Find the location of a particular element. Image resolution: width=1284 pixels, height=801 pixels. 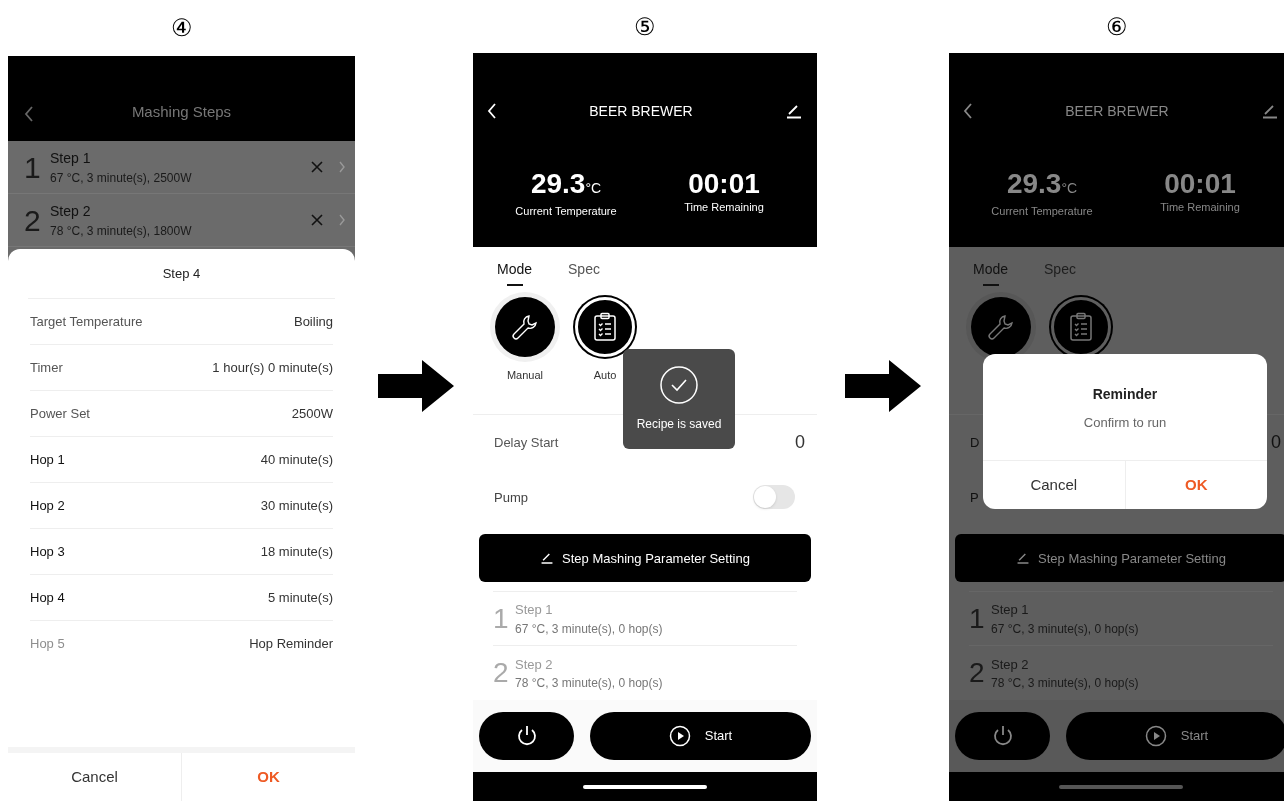

screen-title: Mashing Steps is located at coordinates (181, 111).